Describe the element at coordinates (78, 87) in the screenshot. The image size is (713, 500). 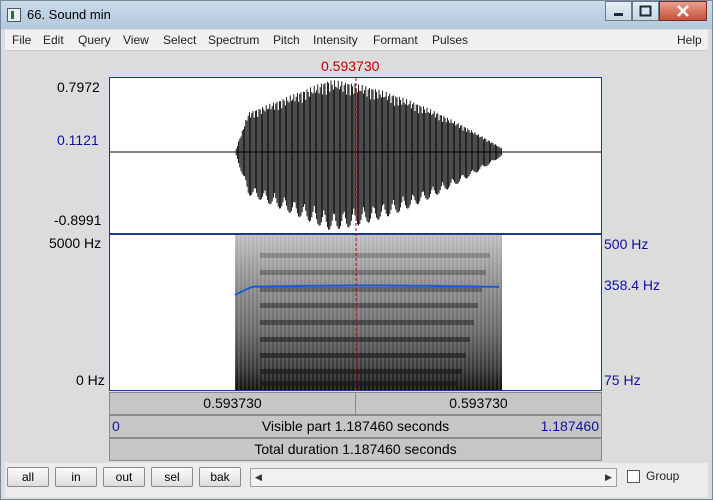
I see `waveform-max-label: 0.7972` at that location.